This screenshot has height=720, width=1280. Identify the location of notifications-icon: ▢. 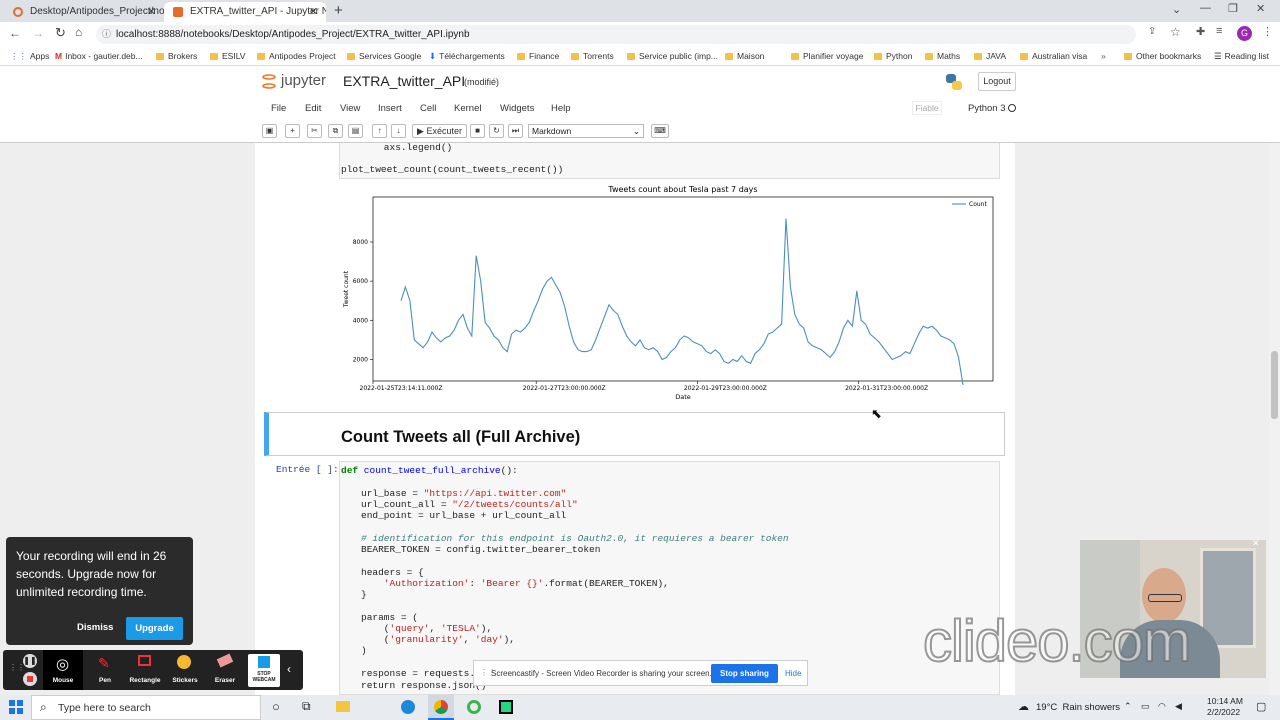
(1261, 706).